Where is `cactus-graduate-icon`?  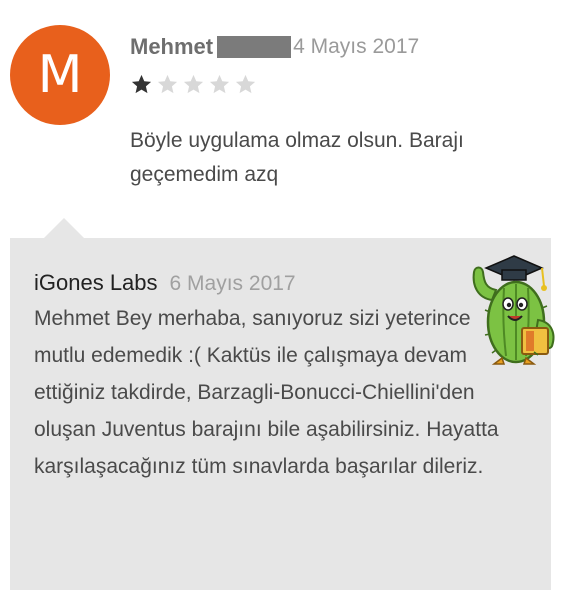
cactus-graduate-icon is located at coordinates (513, 310).